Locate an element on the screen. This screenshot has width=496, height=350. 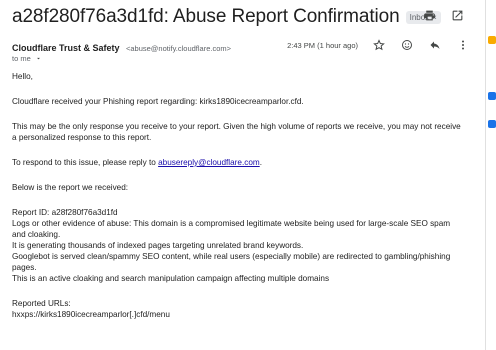
chevron-down-icon is located at coordinates (38, 58).